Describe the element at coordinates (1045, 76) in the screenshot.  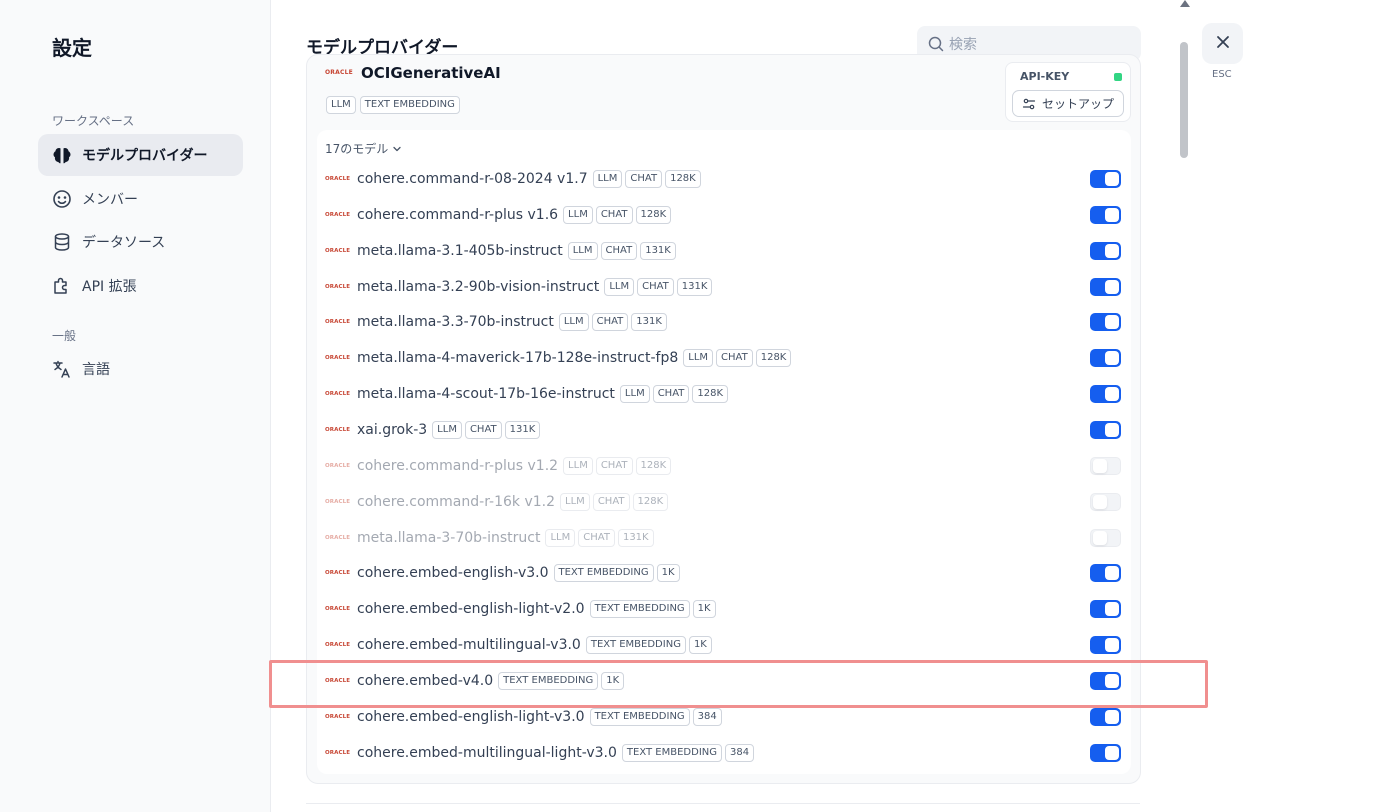
I see `api-key-label: API-KEY` at that location.